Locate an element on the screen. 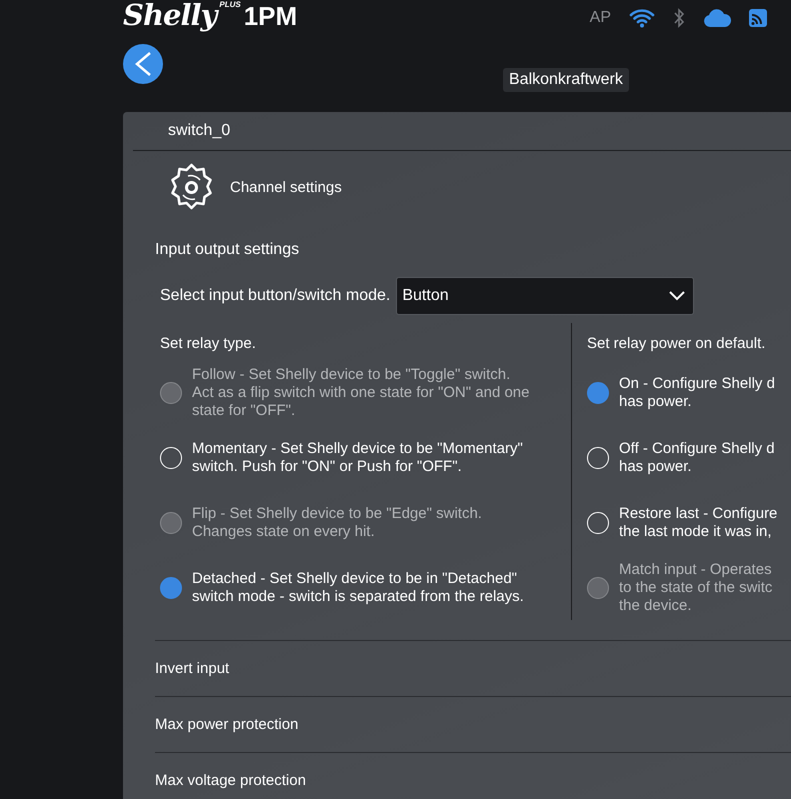 The height and width of the screenshot is (799, 791). column-title: Set relay power on default. is located at coordinates (676, 344).